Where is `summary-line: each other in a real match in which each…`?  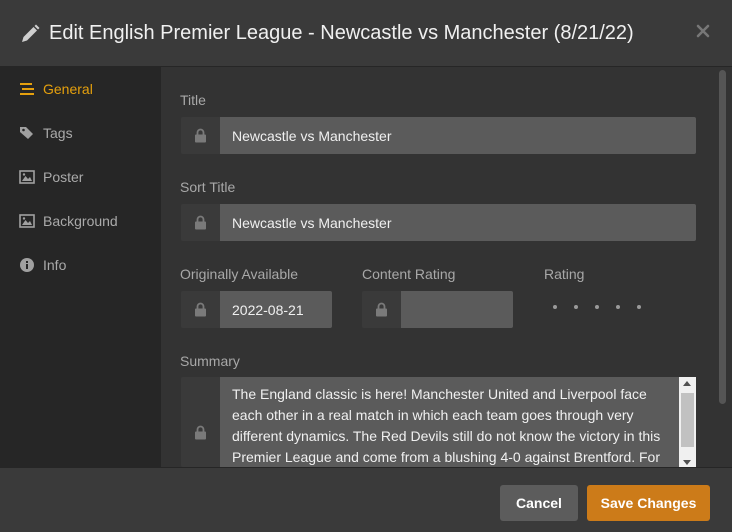 summary-line: each other in a real match in which each… is located at coordinates (433, 415).